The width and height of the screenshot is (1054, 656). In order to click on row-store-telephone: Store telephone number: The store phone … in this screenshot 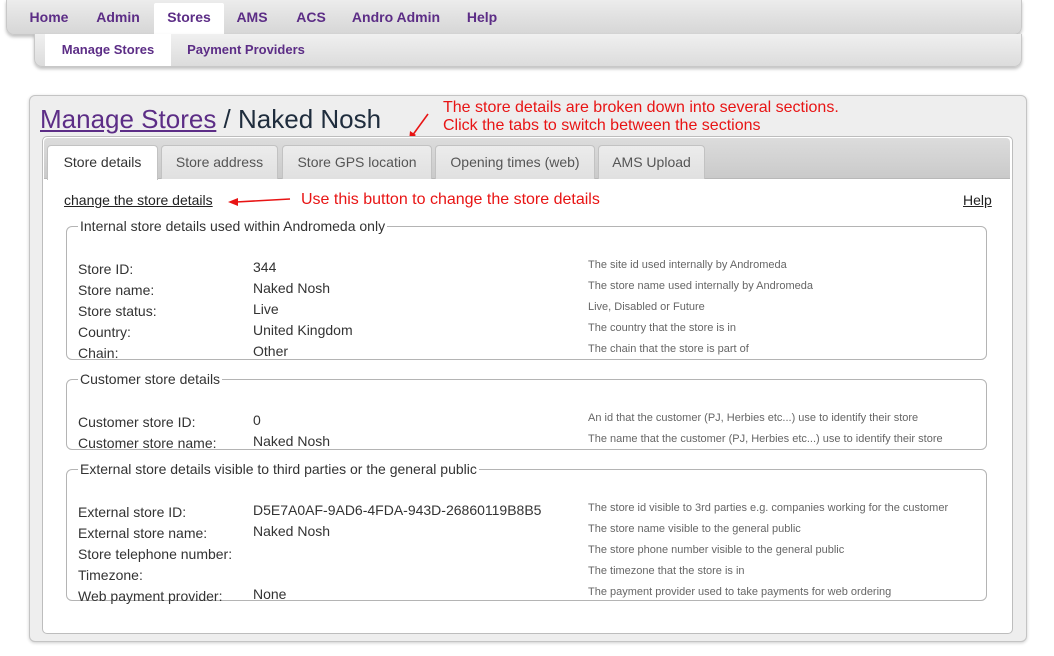, I will do `click(526, 554)`.